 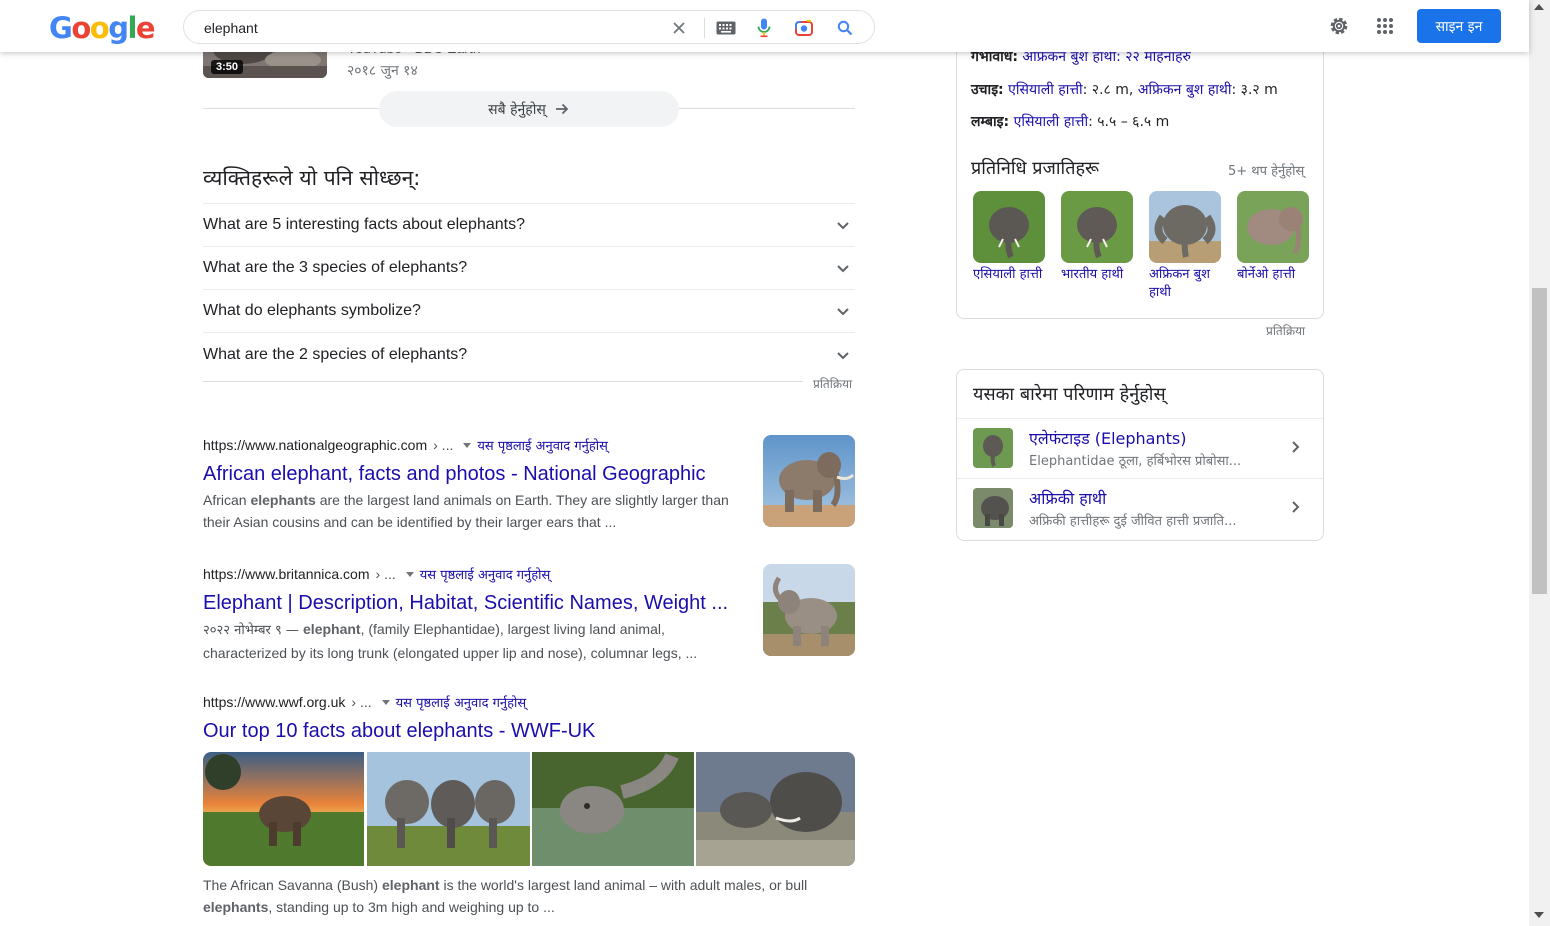 I want to click on sign-in-button: साइन इन, so click(x=1459, y=26).